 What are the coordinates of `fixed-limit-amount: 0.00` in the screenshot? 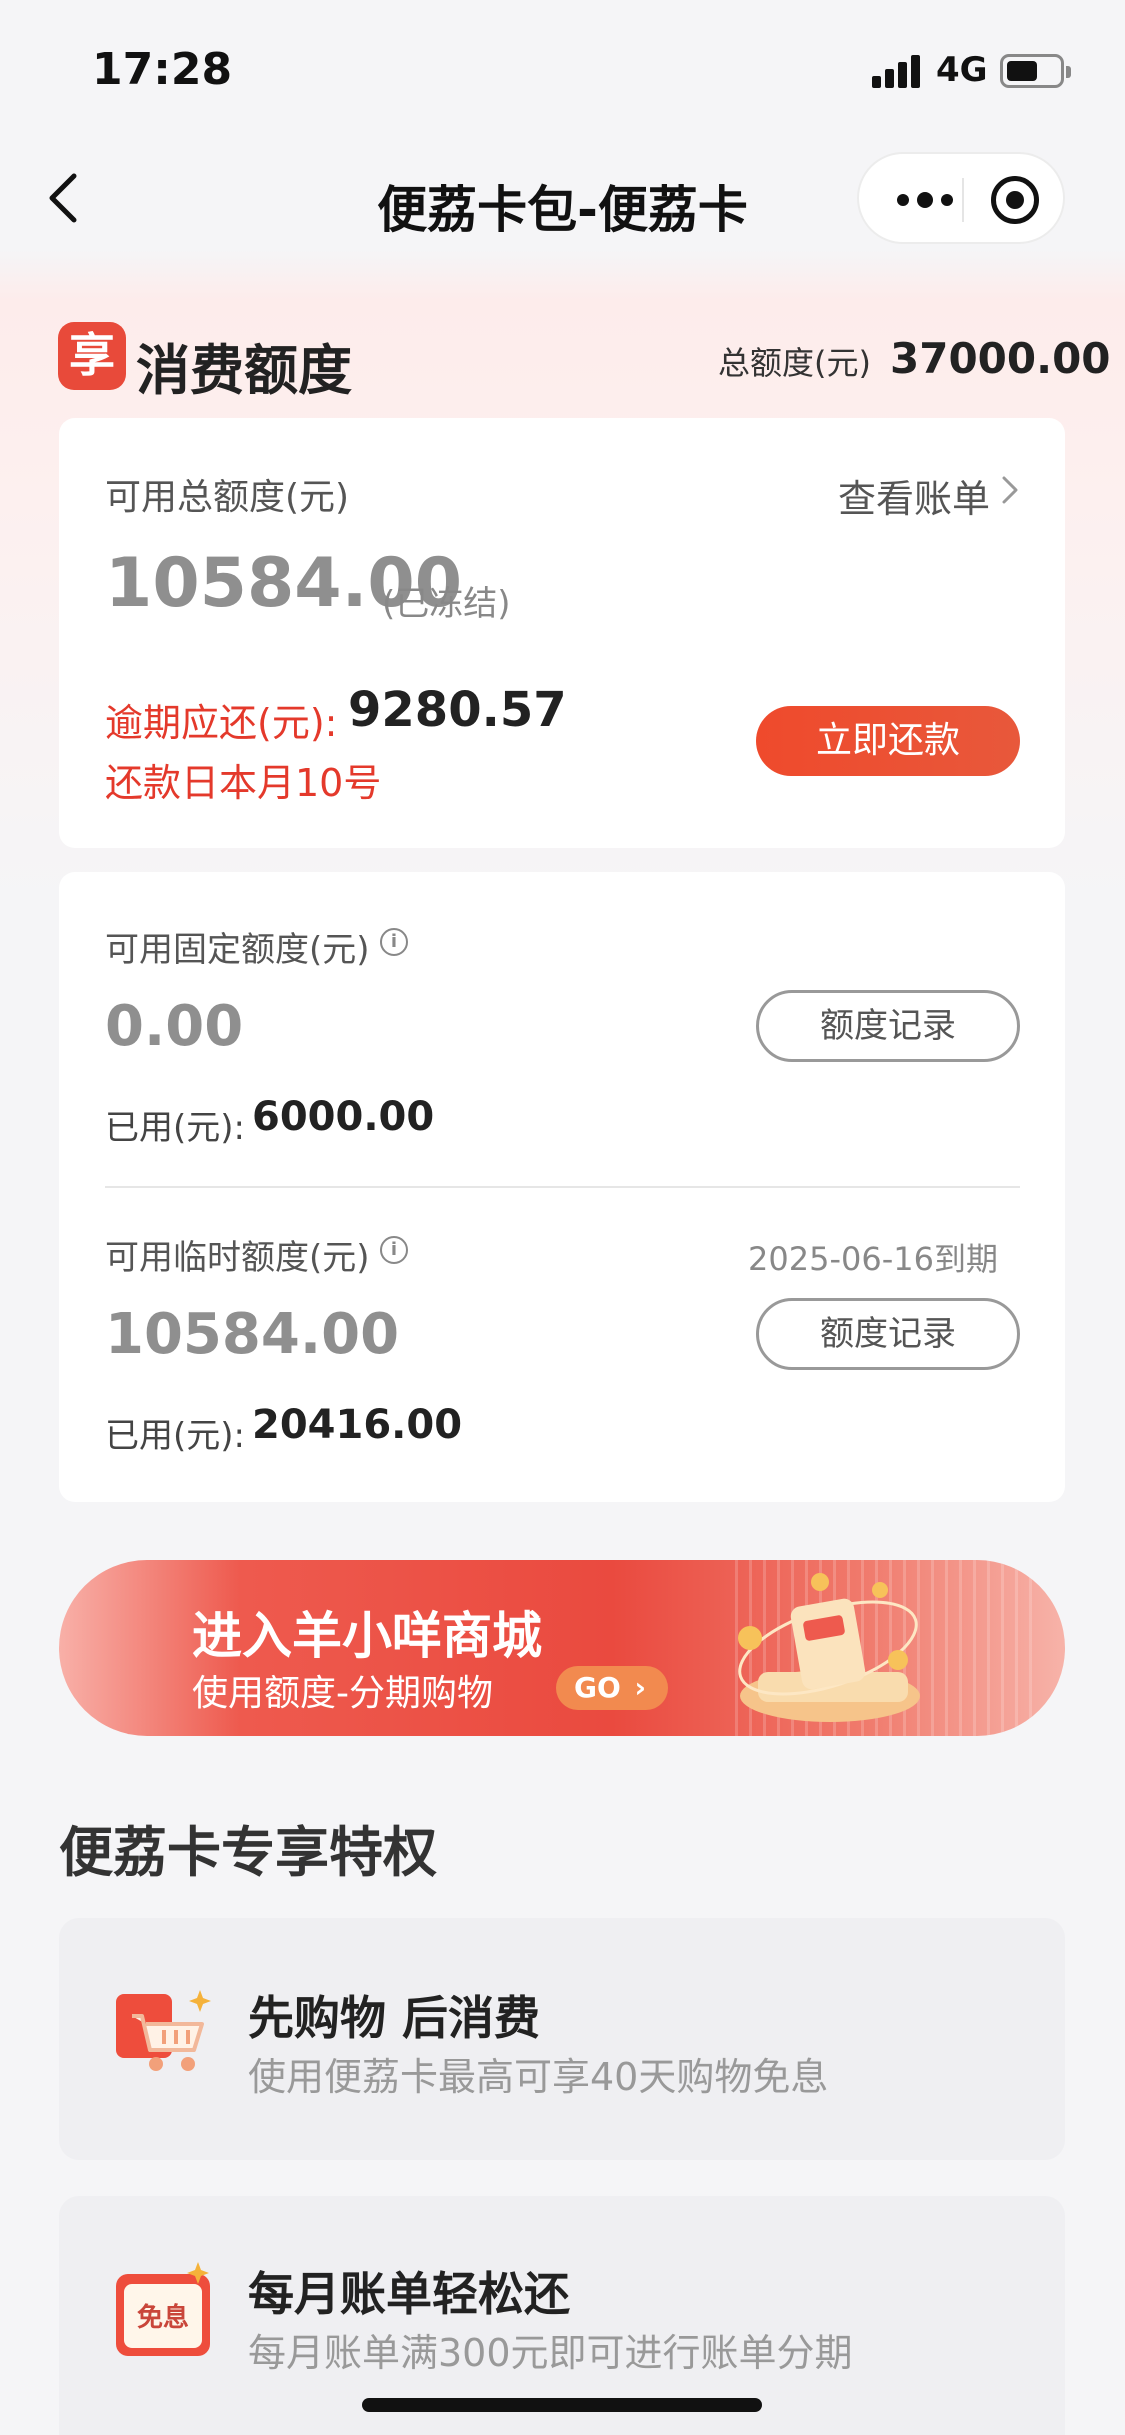 It's located at (174, 1026).